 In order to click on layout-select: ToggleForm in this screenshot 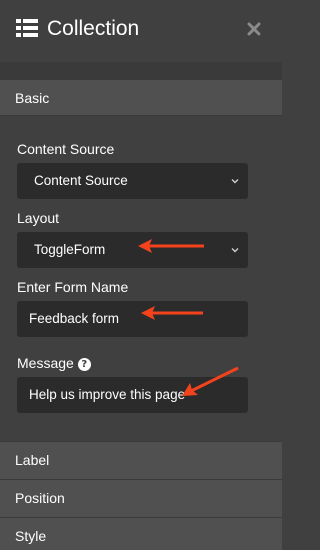, I will do `click(132, 250)`.